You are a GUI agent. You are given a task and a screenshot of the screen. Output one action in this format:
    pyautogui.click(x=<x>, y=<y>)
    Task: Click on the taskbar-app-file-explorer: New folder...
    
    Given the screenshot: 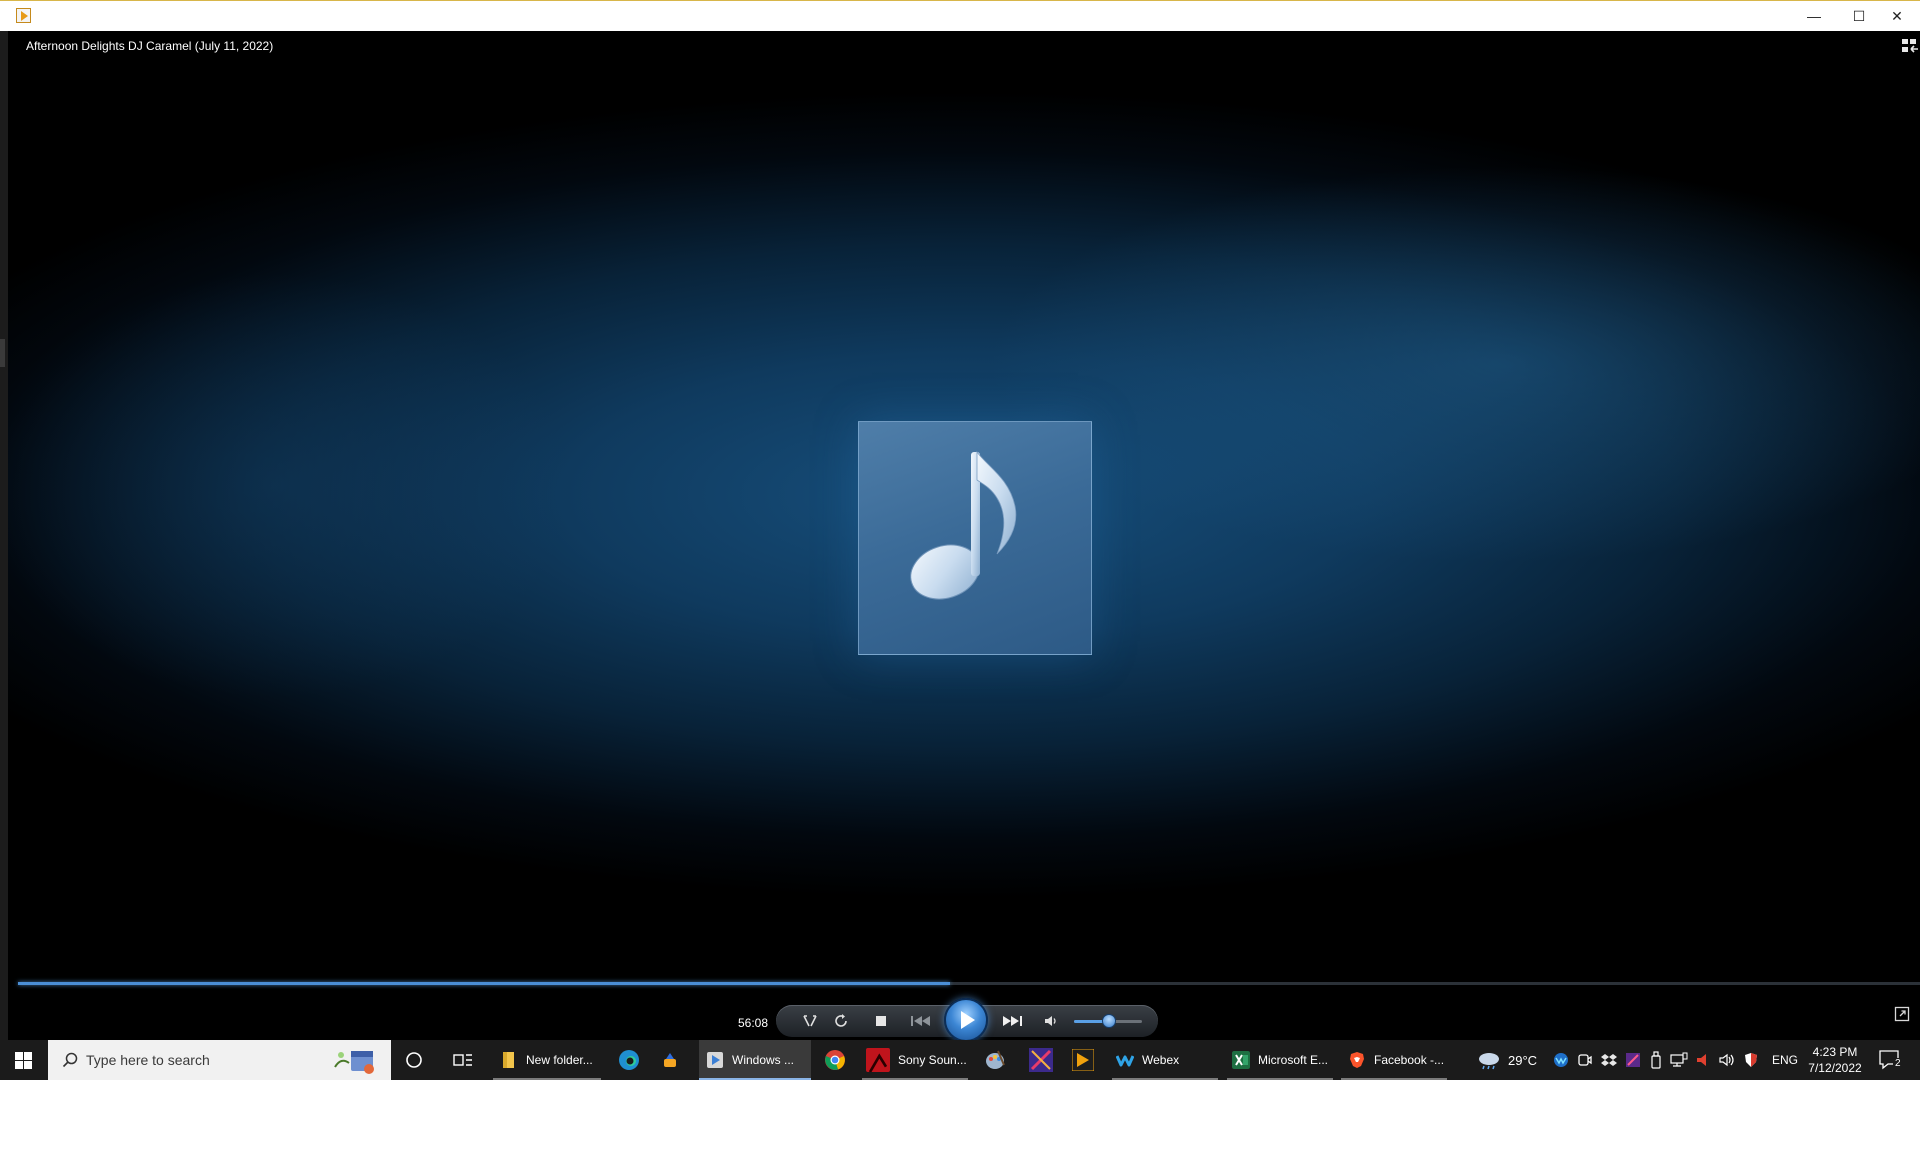 What is the action you would take?
    pyautogui.click(x=546, y=1060)
    